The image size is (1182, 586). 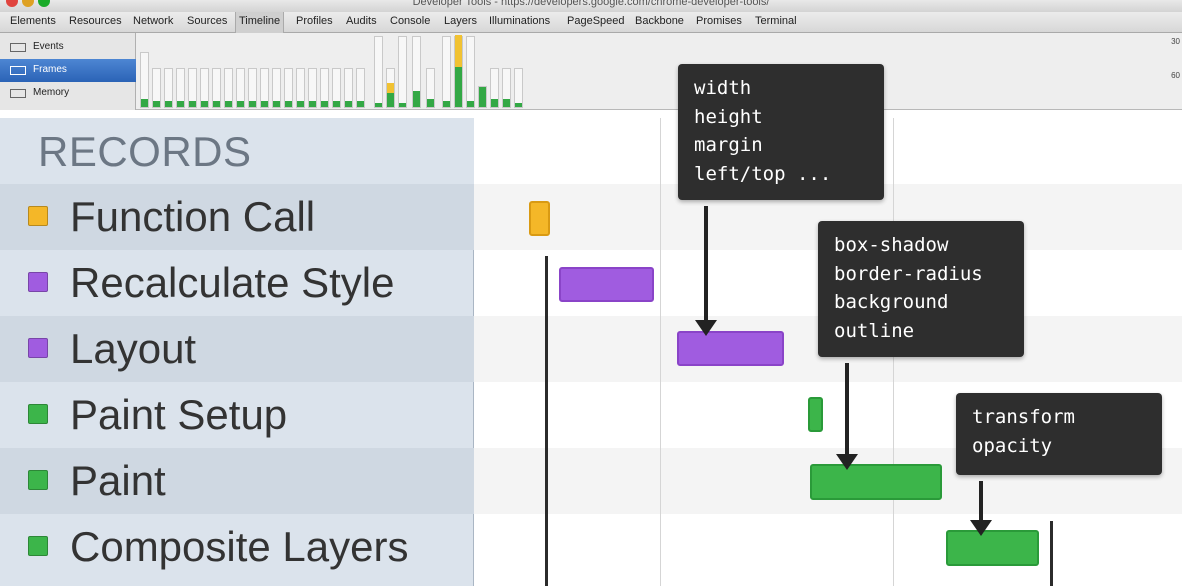 What do you see at coordinates (1175, 75) in the screenshot?
I see `frame-scale-60: 60` at bounding box center [1175, 75].